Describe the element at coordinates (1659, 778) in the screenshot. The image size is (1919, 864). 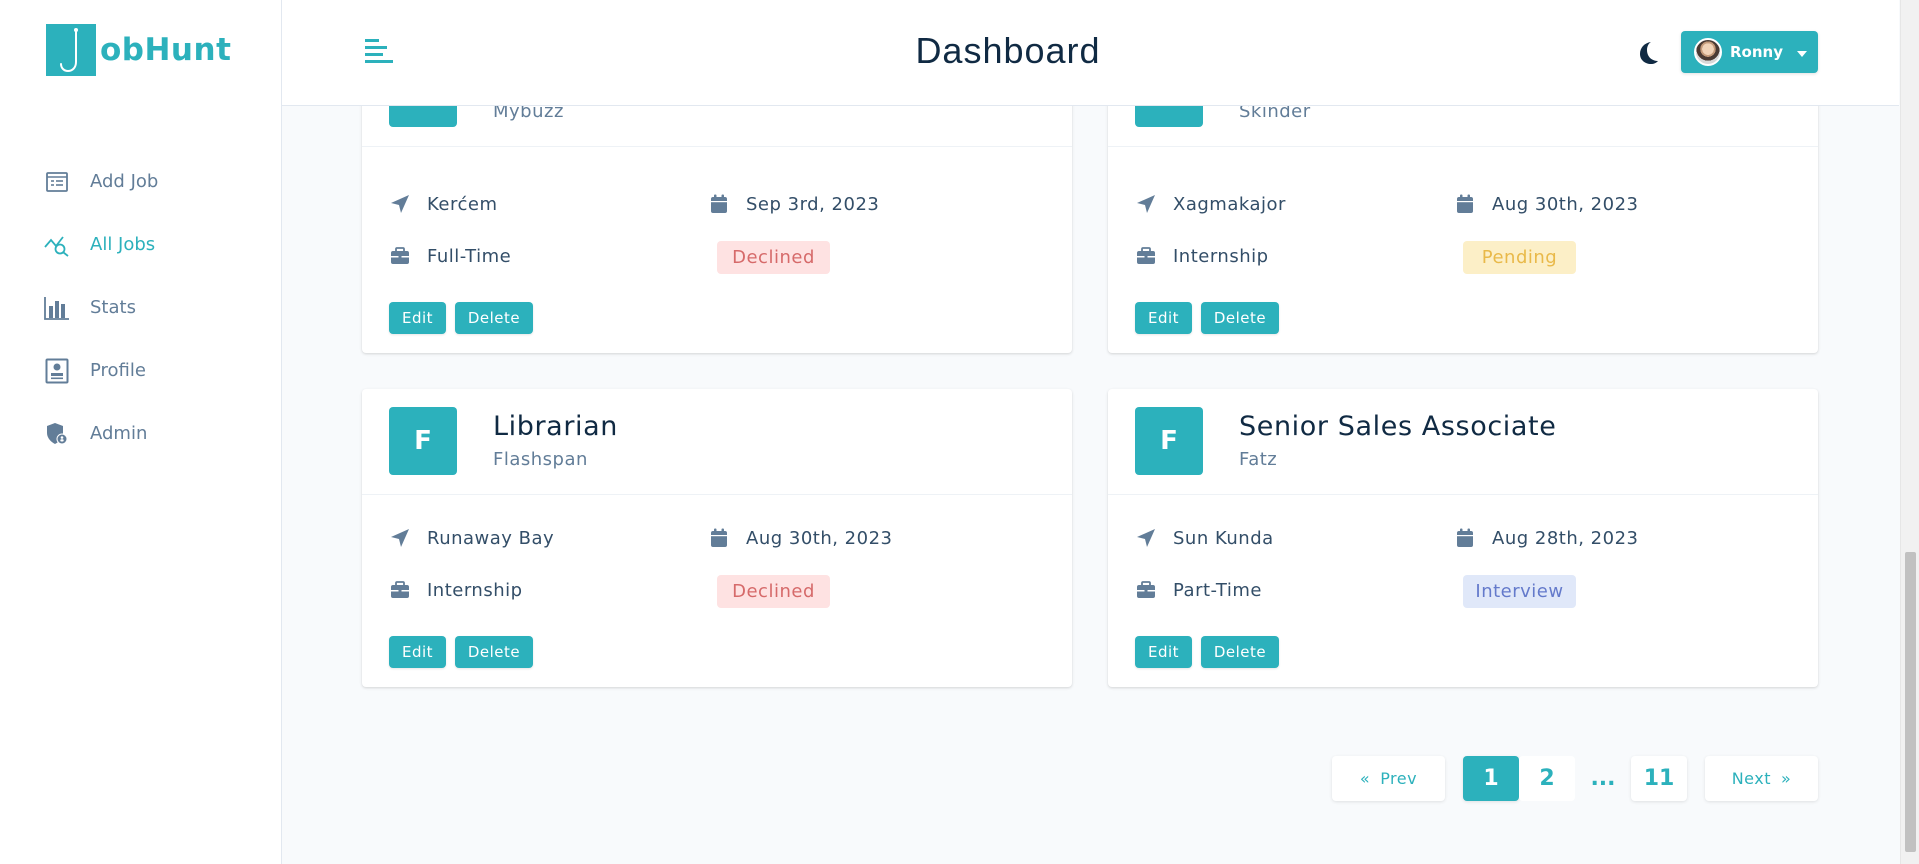
I see `page-button-11: 11` at that location.